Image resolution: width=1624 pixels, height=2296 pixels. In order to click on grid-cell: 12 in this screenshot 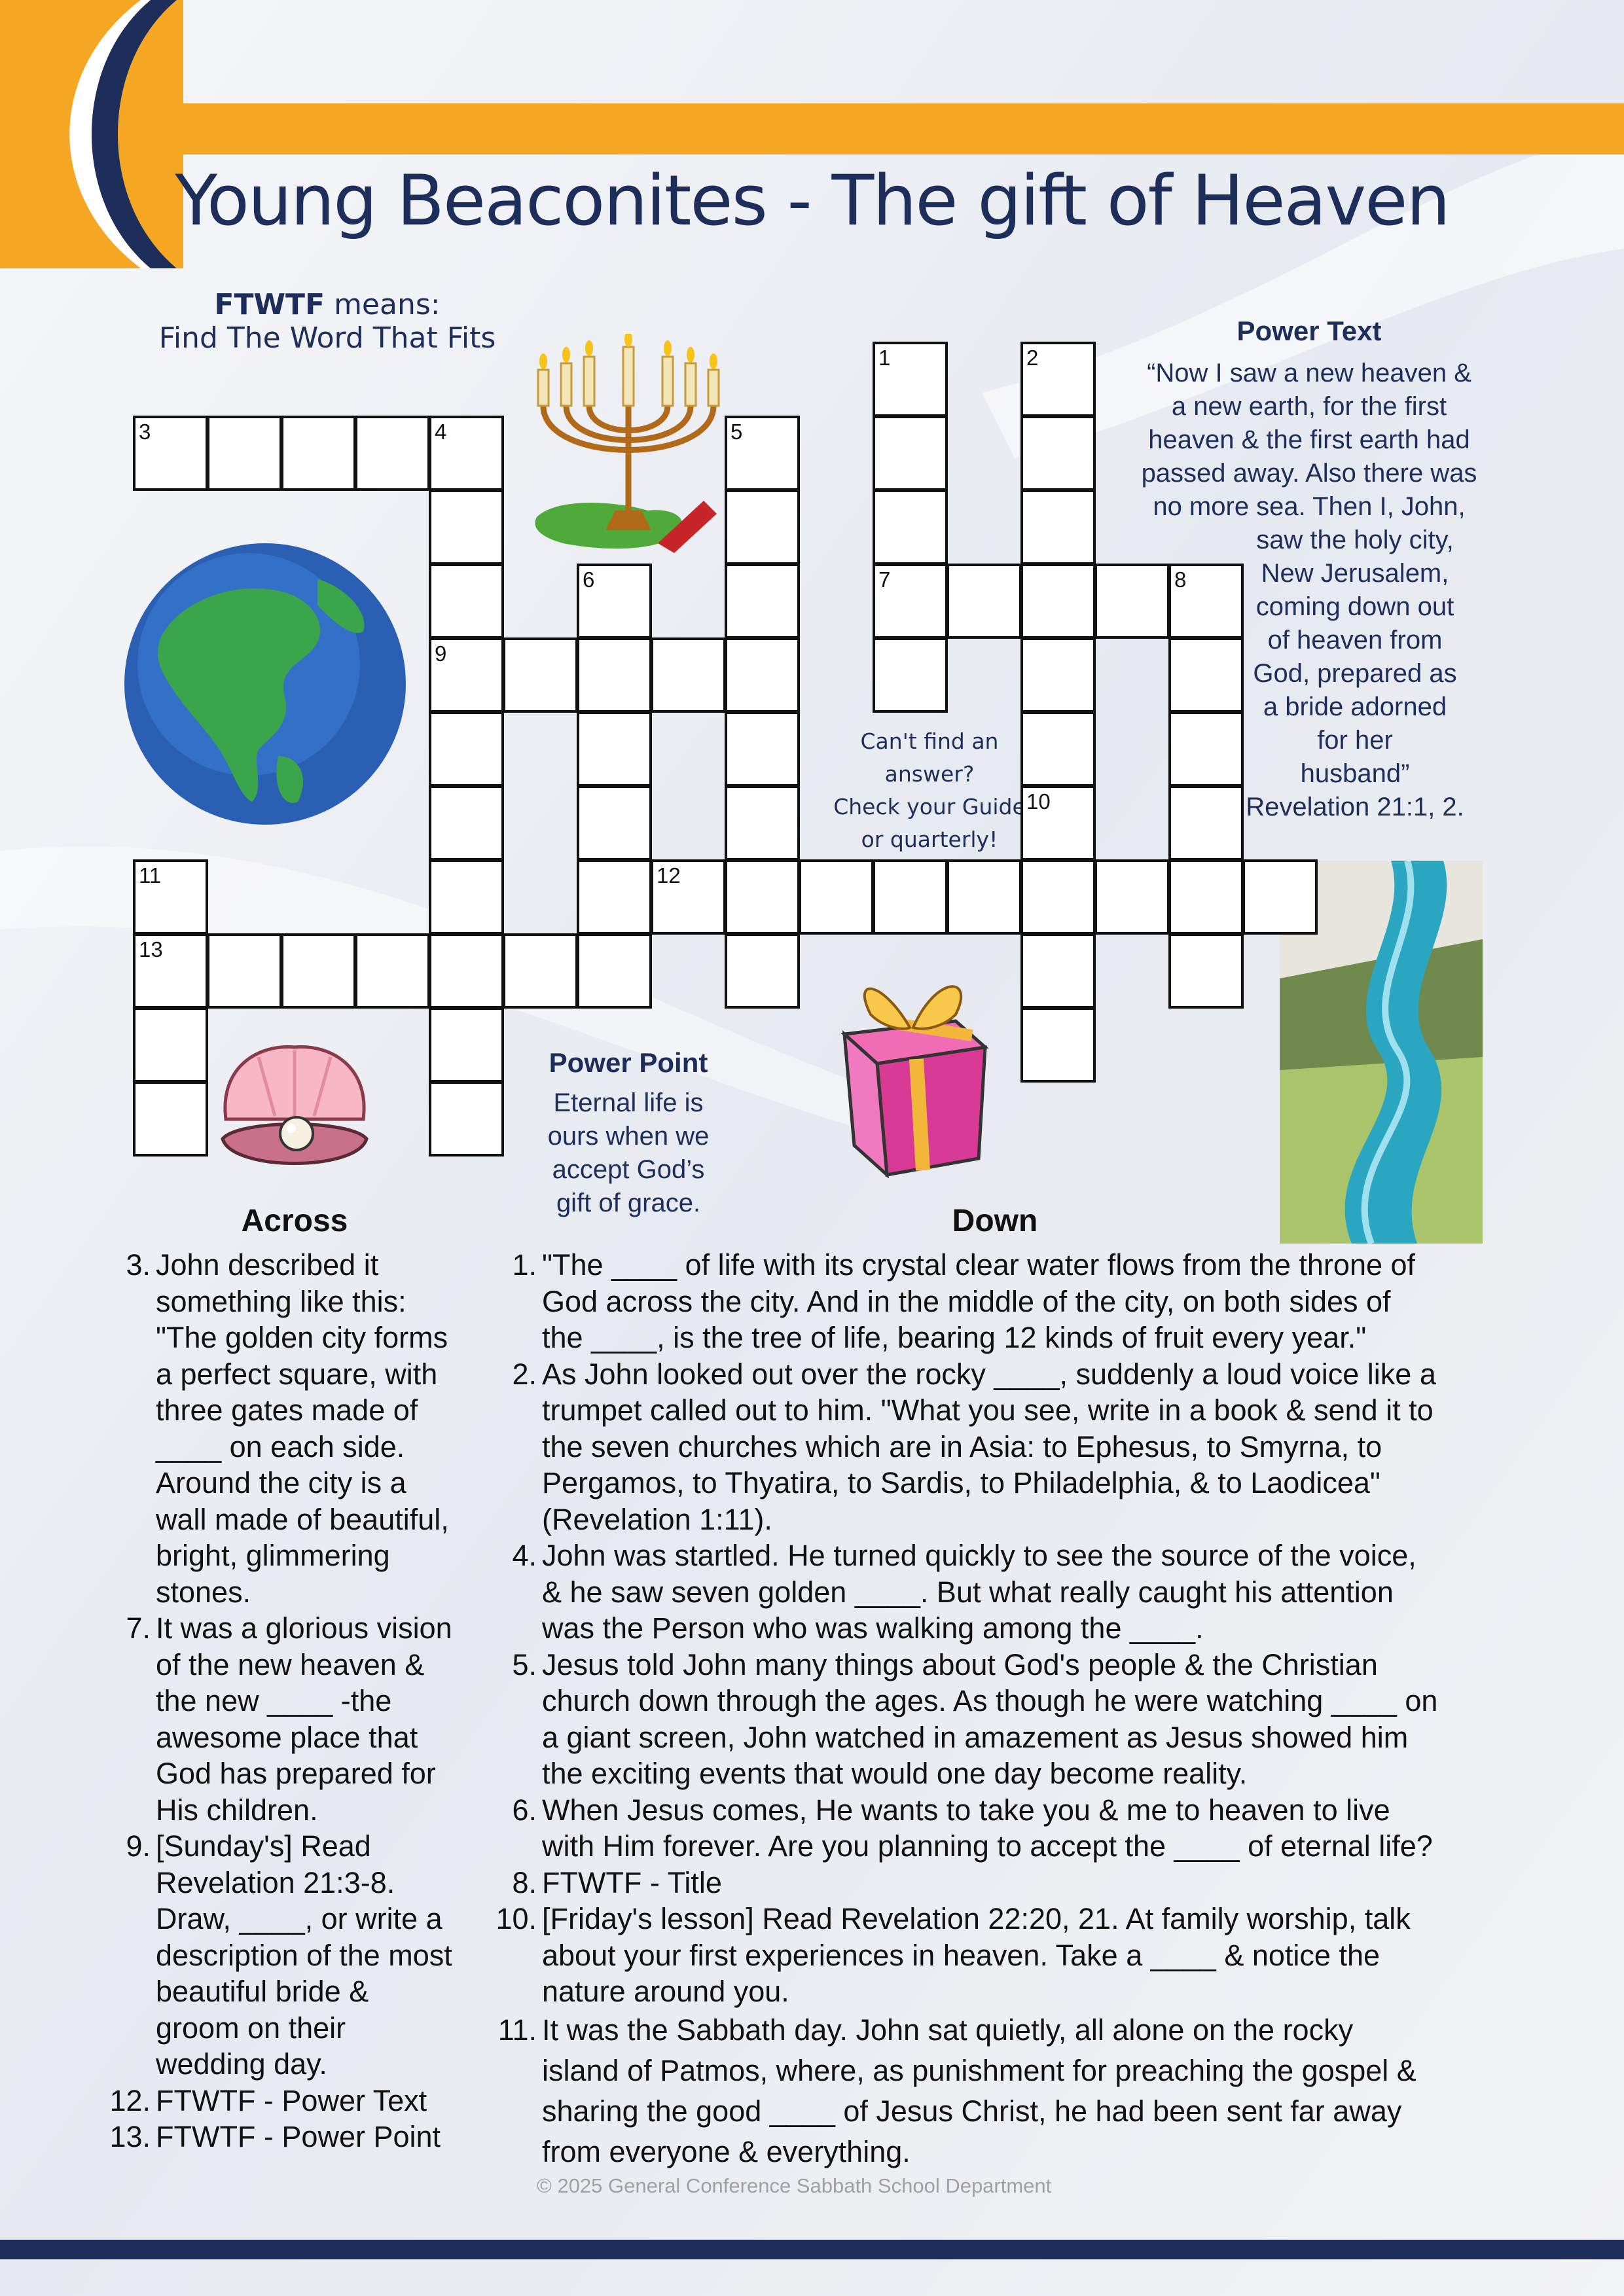, I will do `click(688, 897)`.